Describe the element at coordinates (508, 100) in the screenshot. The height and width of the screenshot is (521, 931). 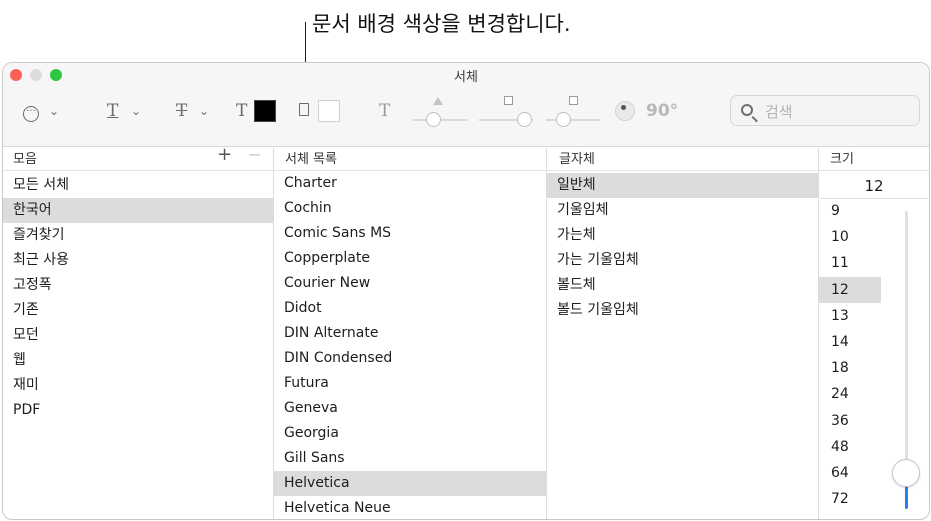
I see `shadow-blur-icon` at that location.